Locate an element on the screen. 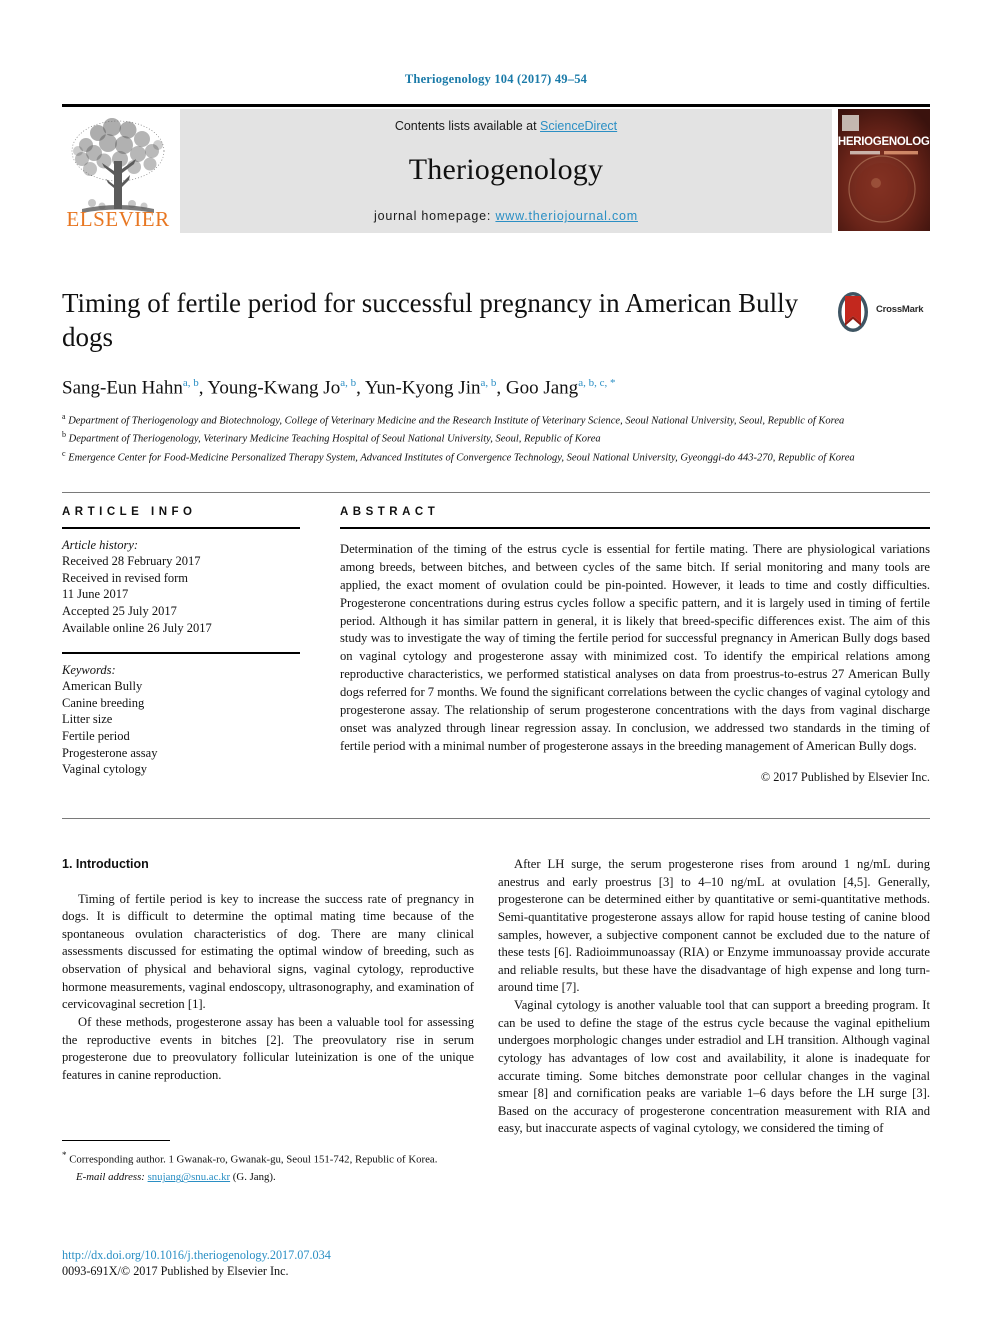 Image resolution: width=992 pixels, height=1323 pixels. email-suffix: (G. Jang). is located at coordinates (254, 1177).